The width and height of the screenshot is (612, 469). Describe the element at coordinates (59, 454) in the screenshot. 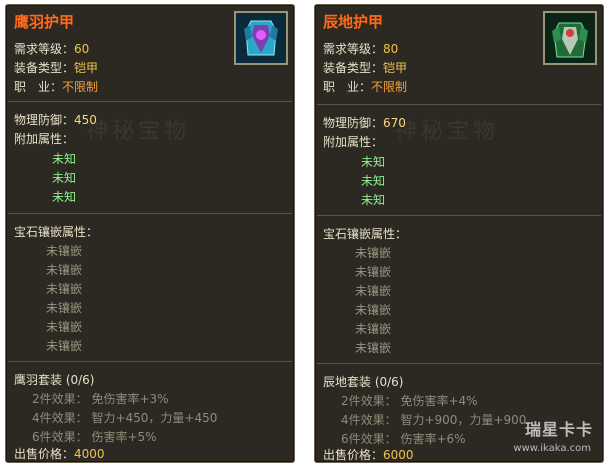

I see `sell-price: 出售价格：4000` at that location.